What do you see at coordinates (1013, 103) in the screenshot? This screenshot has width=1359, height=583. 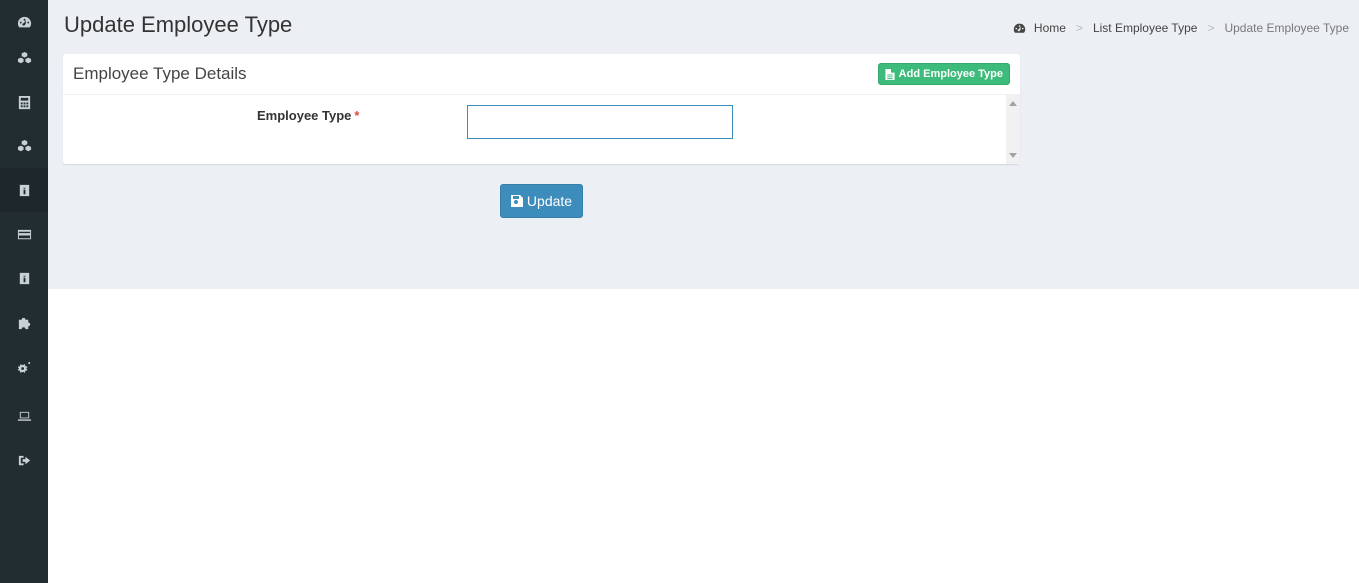 I see `scroll-up-arrow-icon` at bounding box center [1013, 103].